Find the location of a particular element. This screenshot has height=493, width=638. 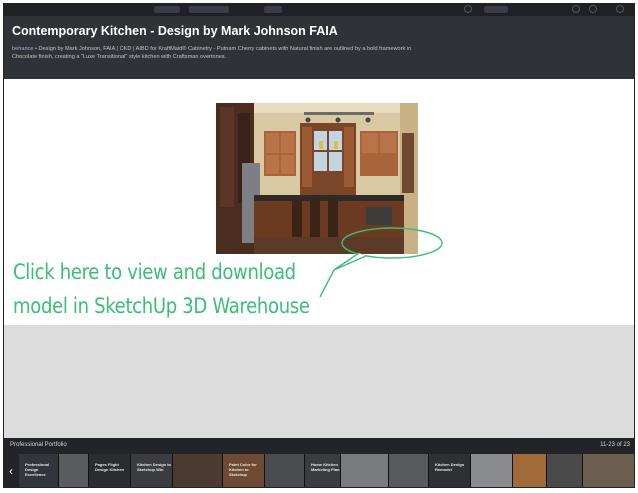

thumbnail-item: Professional Design Excellence is located at coordinates (39, 470).